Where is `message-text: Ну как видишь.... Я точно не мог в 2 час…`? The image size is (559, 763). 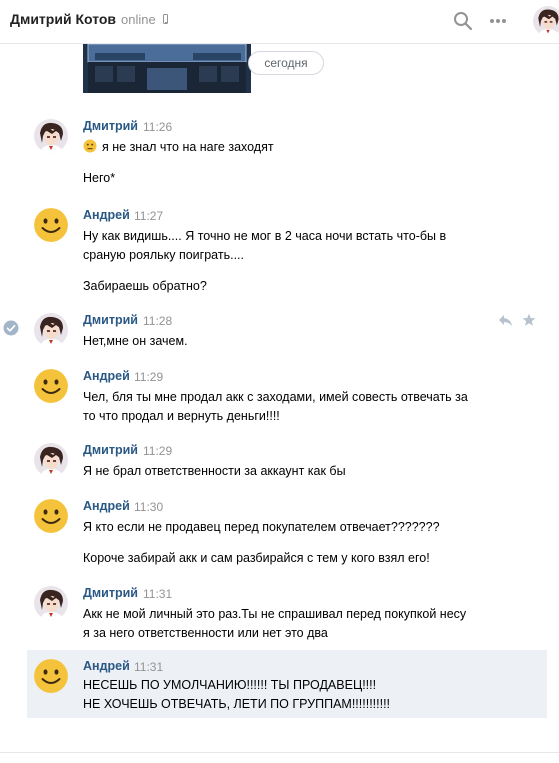 message-text: Ну как видишь.... Я точно не мог в 2 час… is located at coordinates (288, 261).